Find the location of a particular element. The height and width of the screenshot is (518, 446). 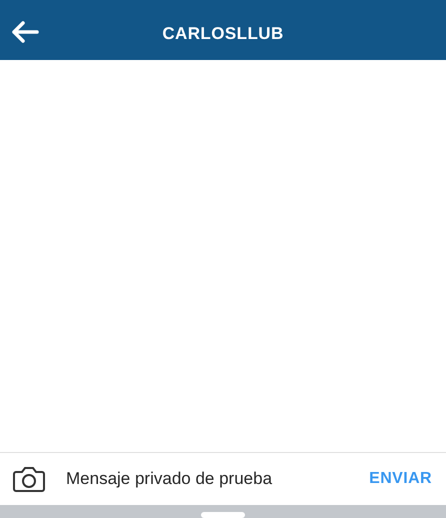

camera-button is located at coordinates (29, 479).